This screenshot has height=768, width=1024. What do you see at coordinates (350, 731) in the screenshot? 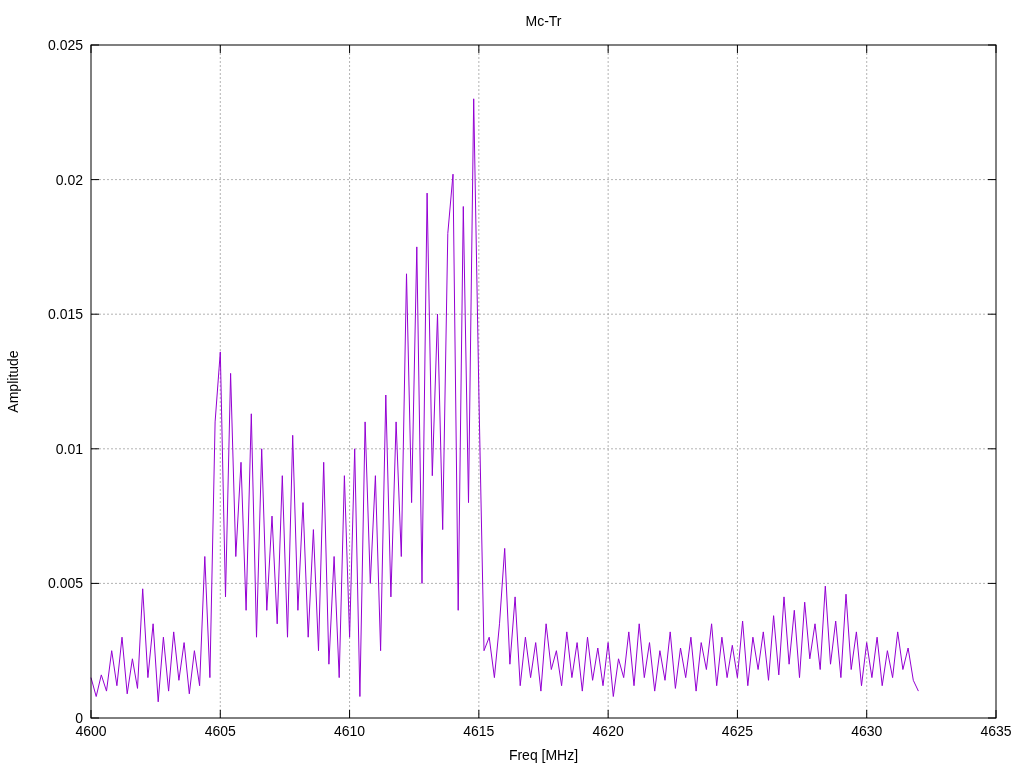
I see `tick-label: 4610` at bounding box center [350, 731].